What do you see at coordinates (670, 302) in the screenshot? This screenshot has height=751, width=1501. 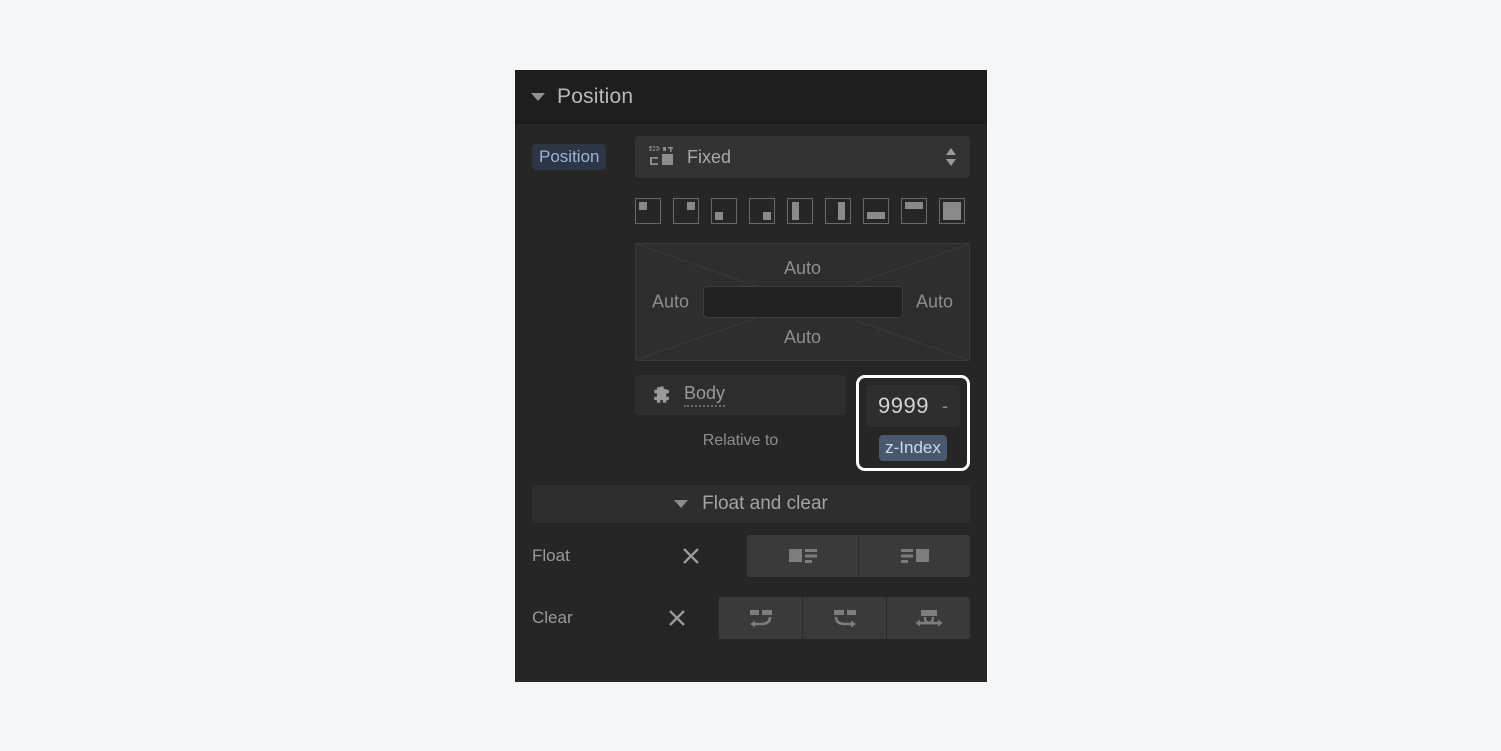 I see `offset-left-value: Auto` at bounding box center [670, 302].